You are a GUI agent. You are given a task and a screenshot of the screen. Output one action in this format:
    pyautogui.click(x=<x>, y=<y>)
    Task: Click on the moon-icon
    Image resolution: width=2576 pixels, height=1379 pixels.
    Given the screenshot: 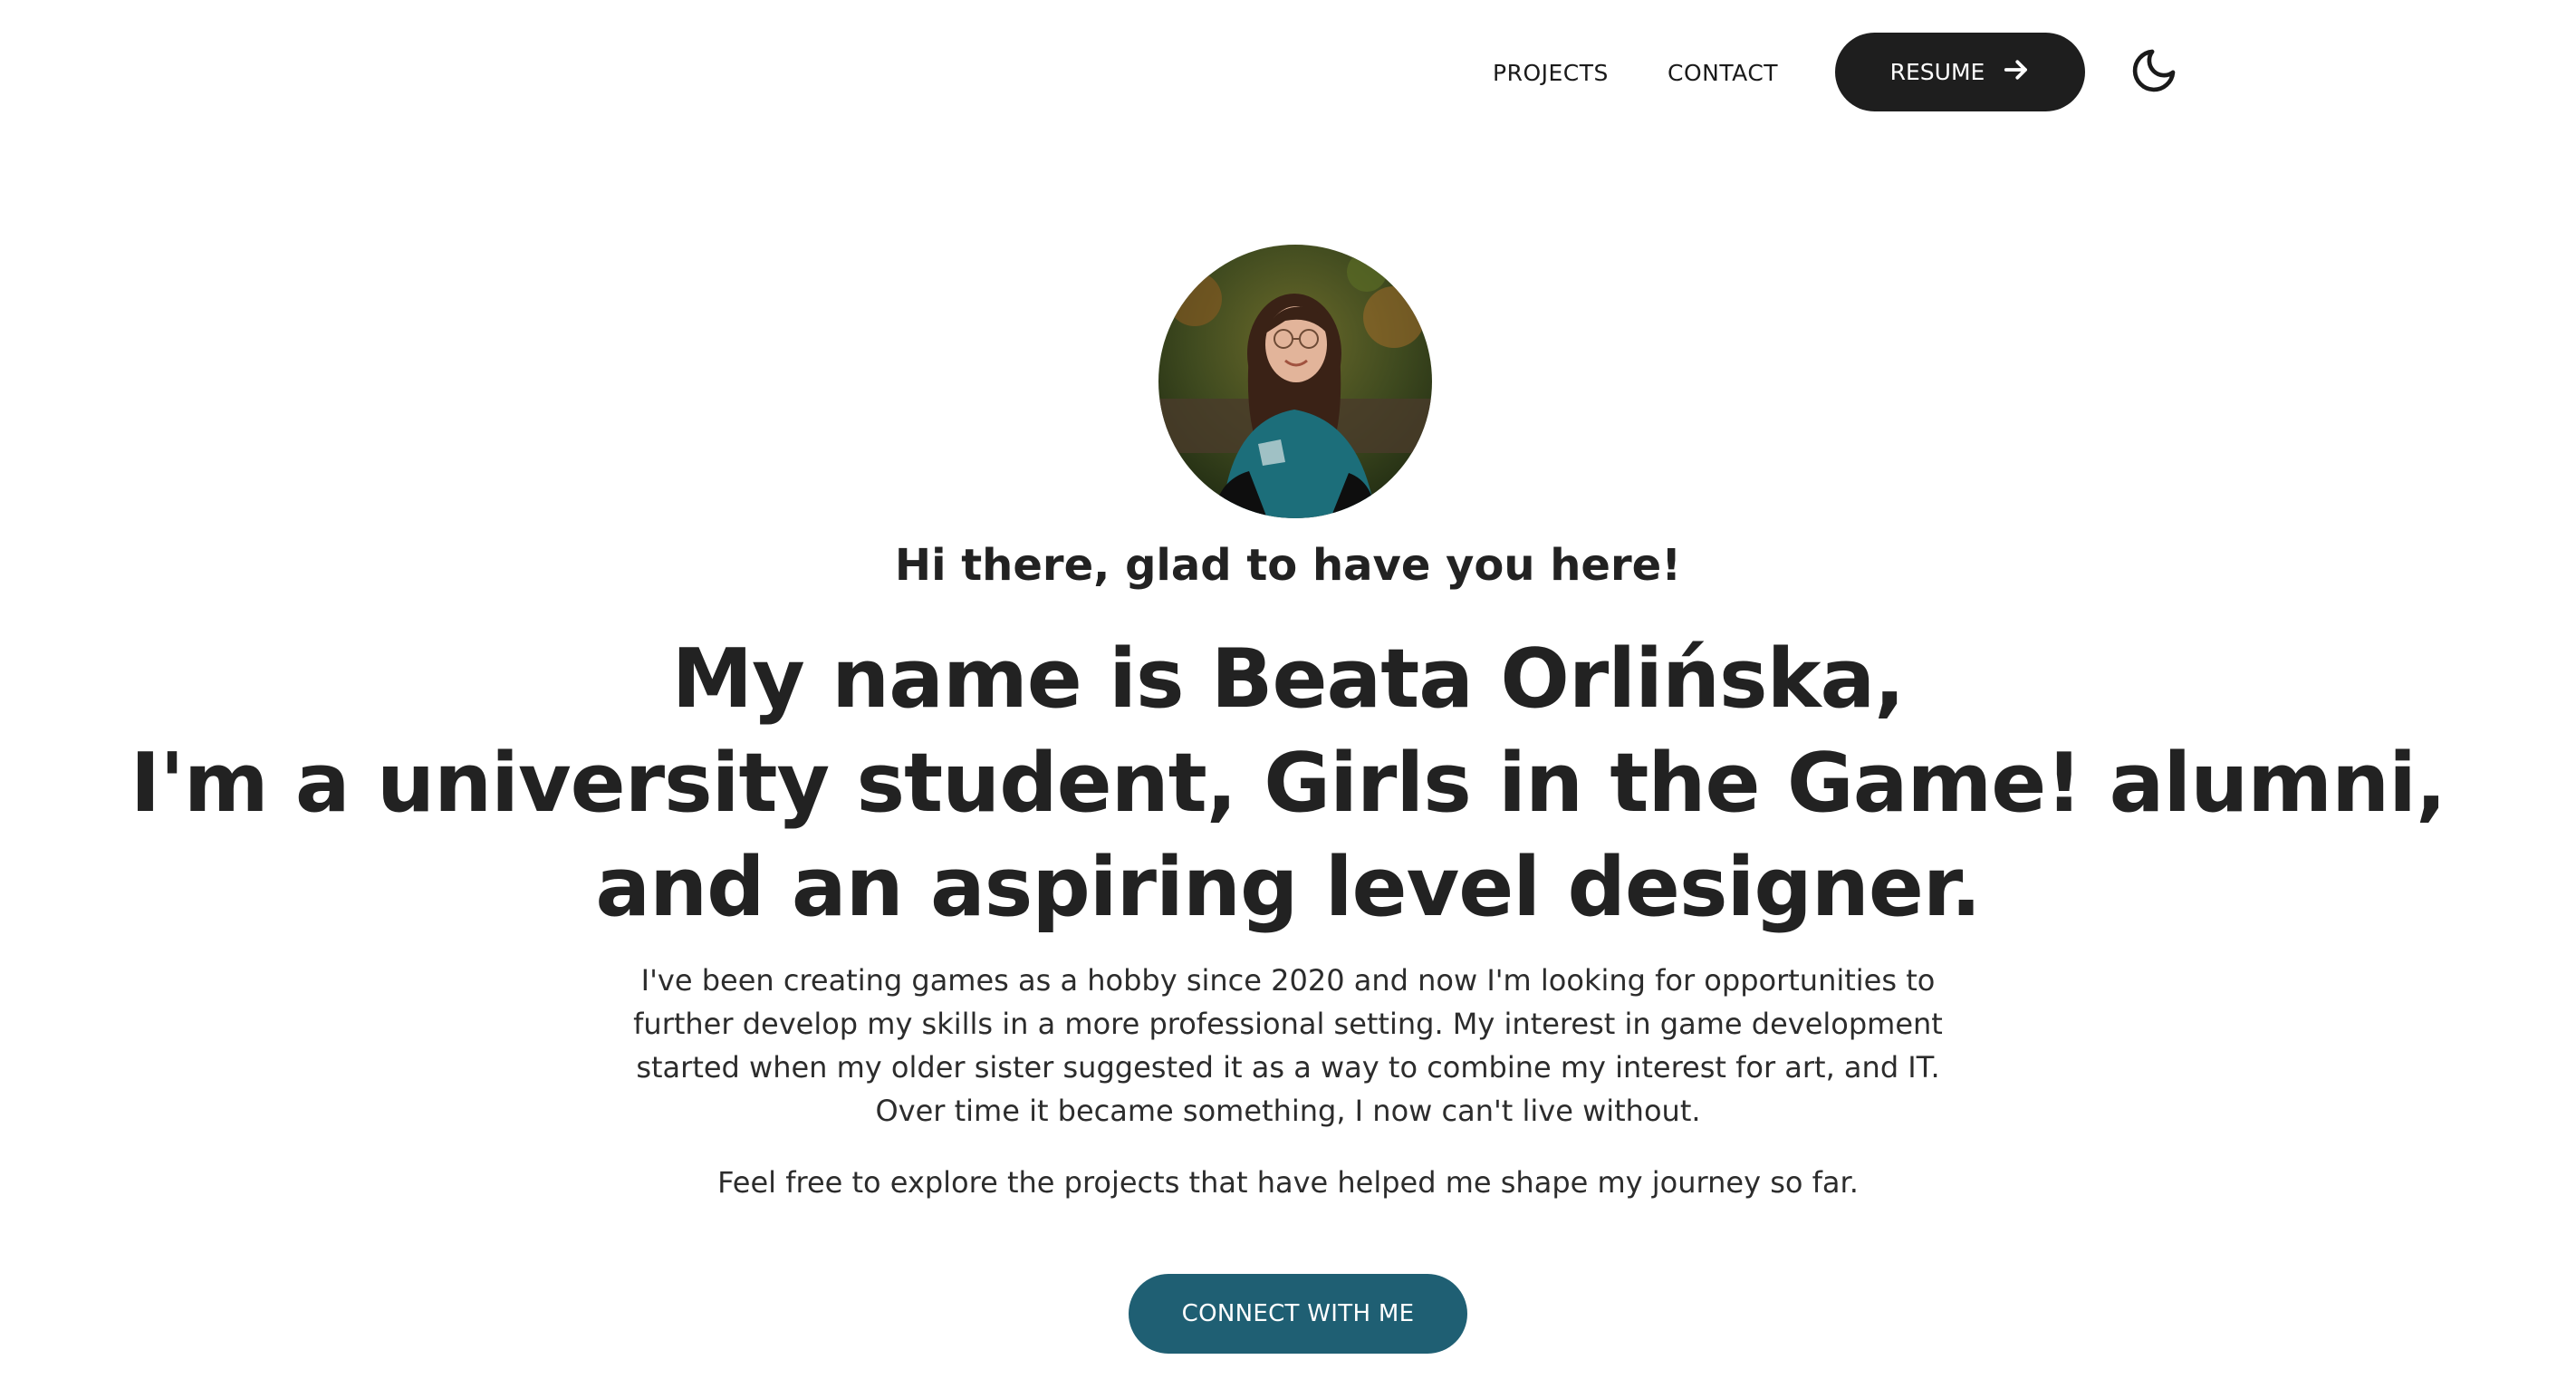 What is the action you would take?
    pyautogui.click(x=2154, y=74)
    